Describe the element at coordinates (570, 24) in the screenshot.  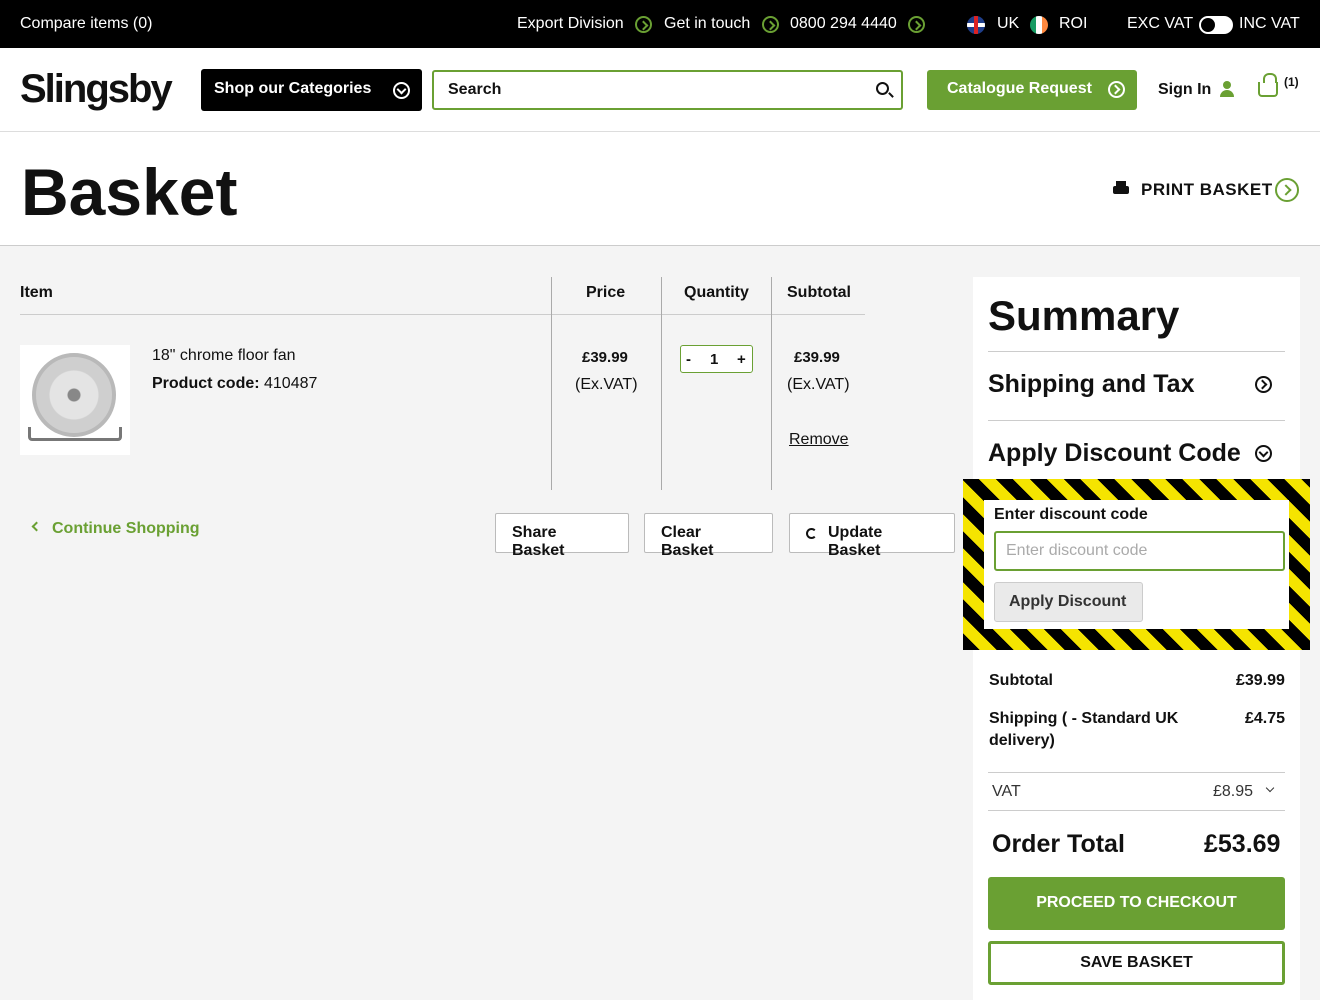
I see `export-division-link: Export Division` at that location.